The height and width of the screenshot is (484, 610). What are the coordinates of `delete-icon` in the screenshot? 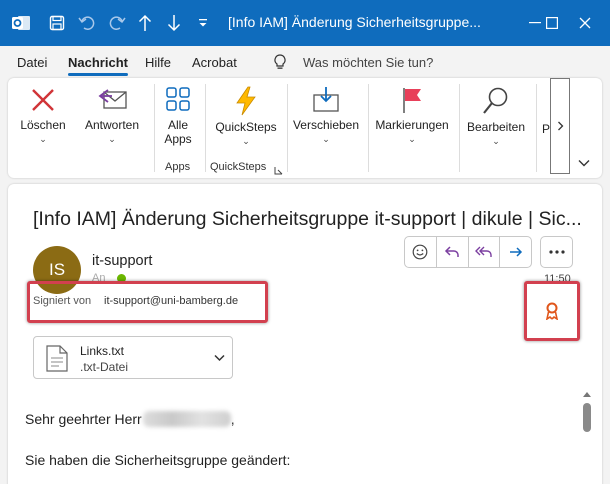 It's located at (43, 100).